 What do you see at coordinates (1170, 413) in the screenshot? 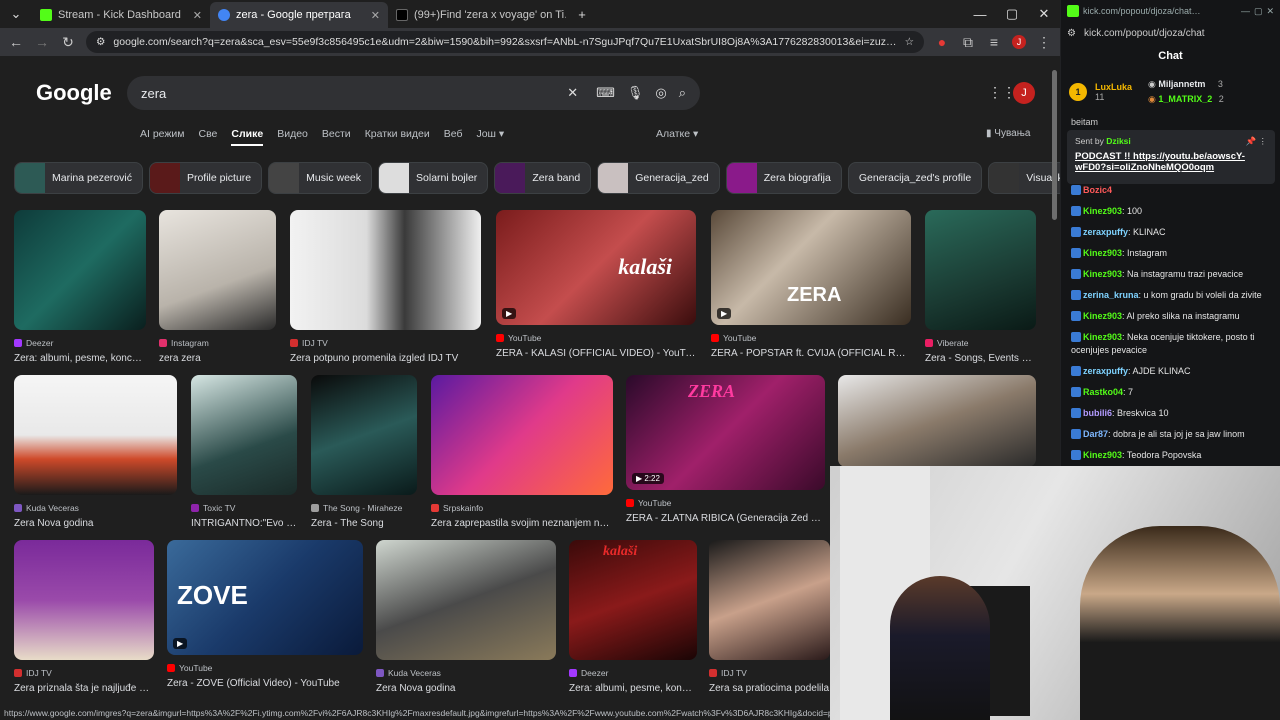
I see `chat-message: bubili6: Breskvica 10` at bounding box center [1170, 413].